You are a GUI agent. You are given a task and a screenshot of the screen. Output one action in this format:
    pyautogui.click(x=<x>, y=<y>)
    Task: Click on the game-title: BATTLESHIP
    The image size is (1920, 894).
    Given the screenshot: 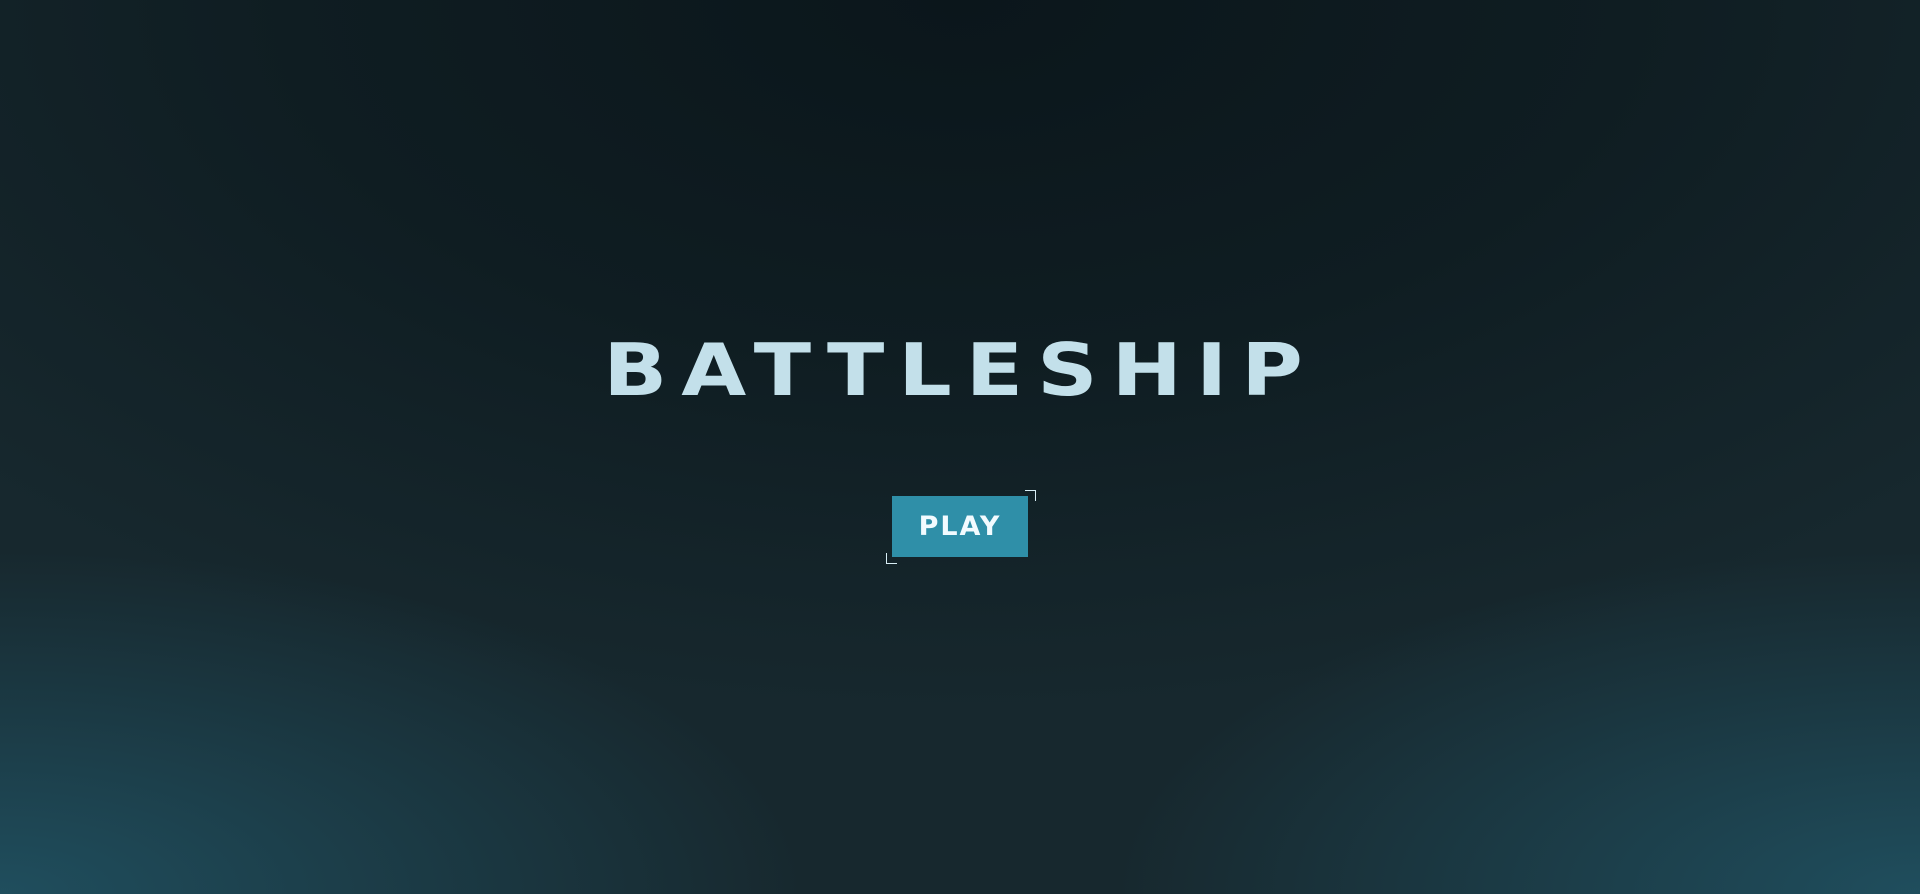 What is the action you would take?
    pyautogui.click(x=960, y=370)
    